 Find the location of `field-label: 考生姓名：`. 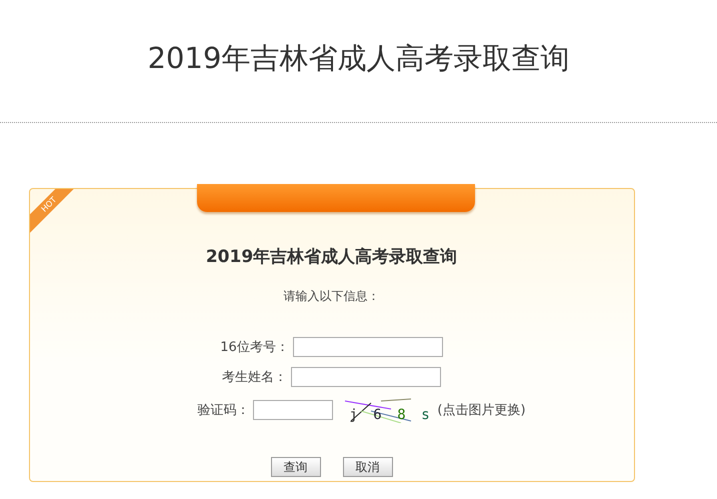

field-label: 考生姓名： is located at coordinates (254, 377).